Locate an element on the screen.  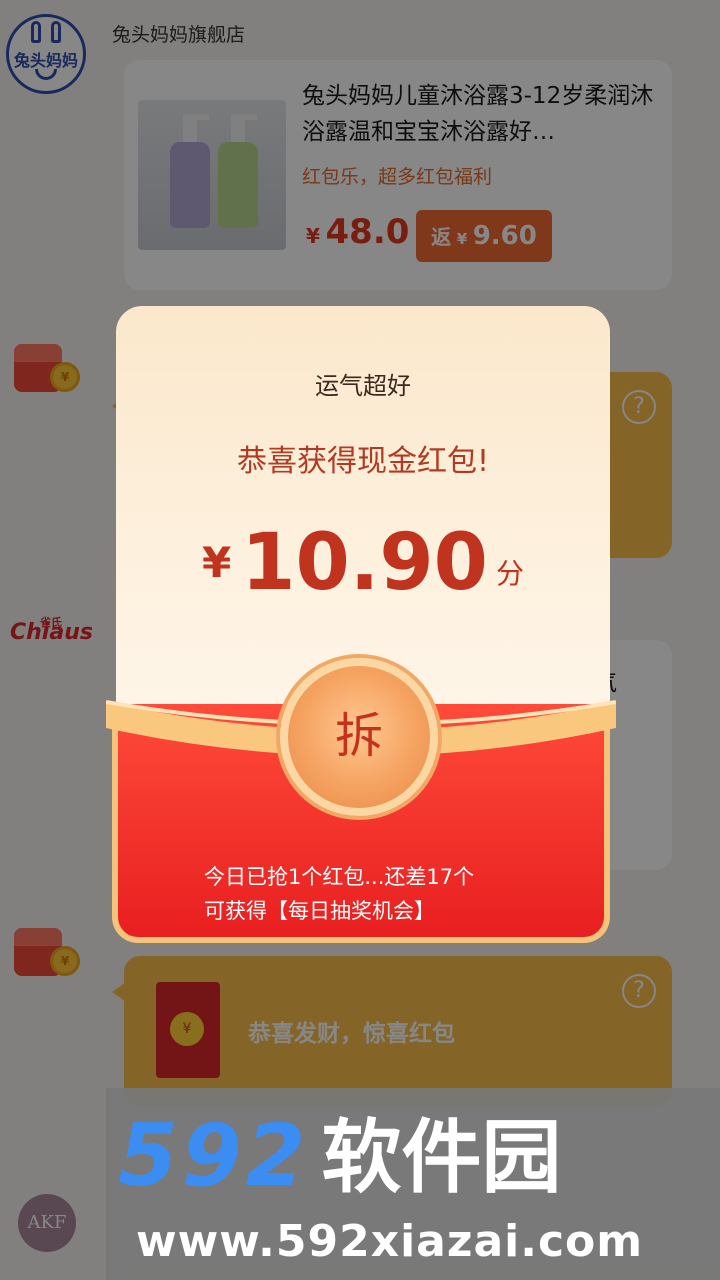
notice-line-1: 今日已抢1个红包...还差17个 is located at coordinates (339, 877).